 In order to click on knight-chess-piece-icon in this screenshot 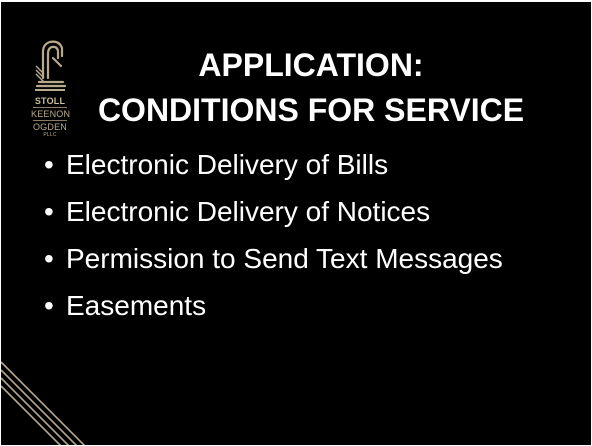, I will do `click(51, 65)`.